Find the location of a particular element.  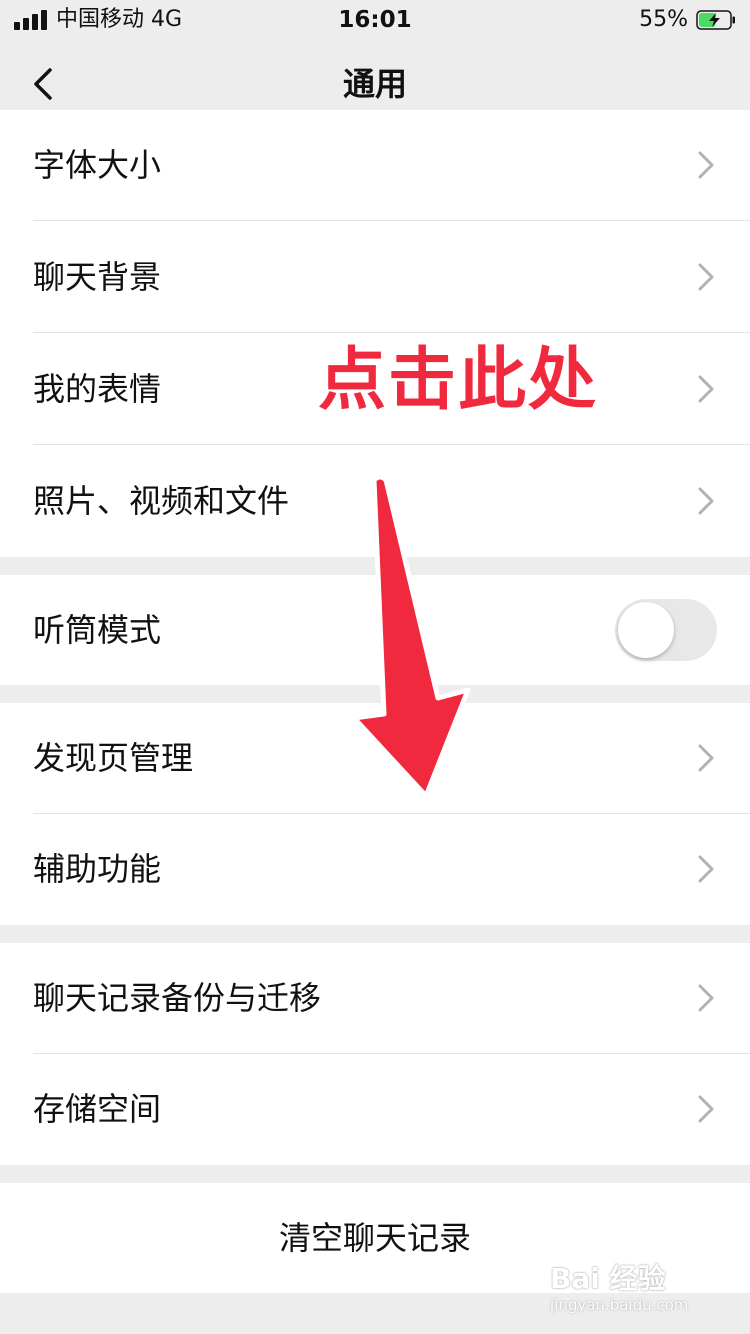

setting-label: 存储空间 is located at coordinates (97, 1109).